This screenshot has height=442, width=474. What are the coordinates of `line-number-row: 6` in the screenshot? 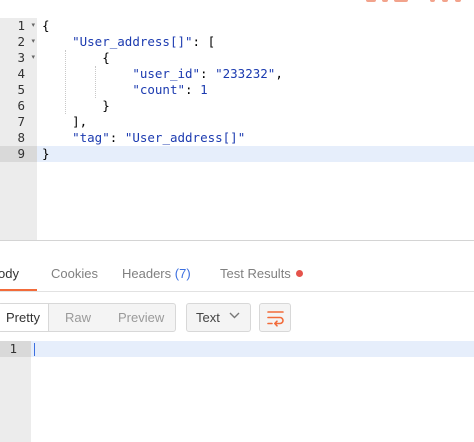 It's located at (18, 106).